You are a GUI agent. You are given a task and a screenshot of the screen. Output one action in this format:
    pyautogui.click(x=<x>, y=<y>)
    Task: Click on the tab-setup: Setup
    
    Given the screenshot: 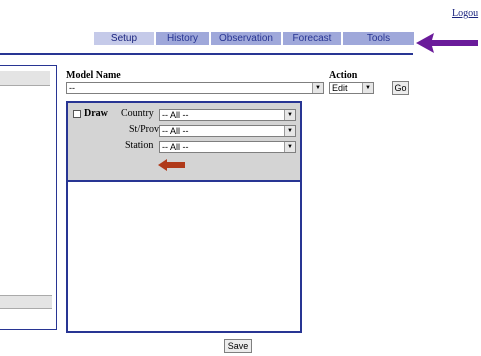 What is the action you would take?
    pyautogui.click(x=124, y=38)
    